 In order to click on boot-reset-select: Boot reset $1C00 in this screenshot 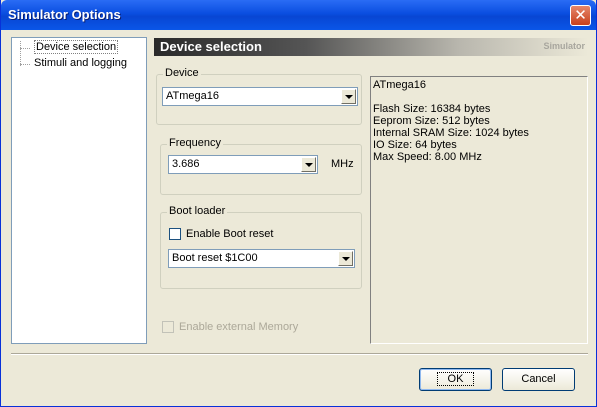, I will do `click(261, 258)`.